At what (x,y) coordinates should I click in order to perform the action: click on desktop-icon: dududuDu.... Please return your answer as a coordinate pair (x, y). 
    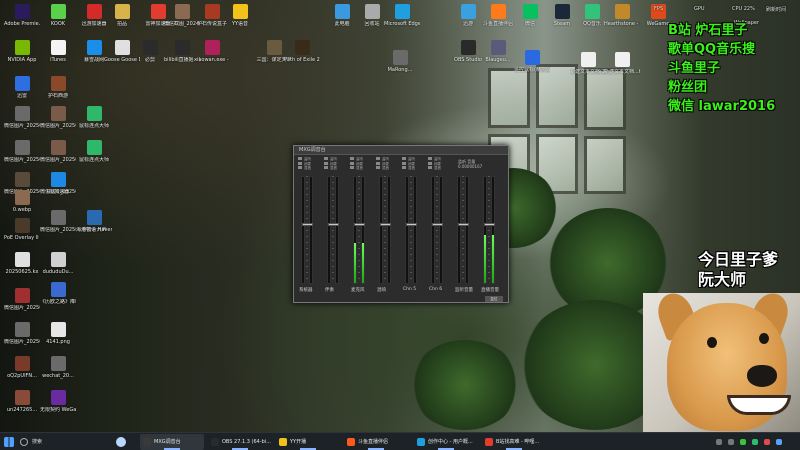
    Looking at the image, I should click on (58, 263).